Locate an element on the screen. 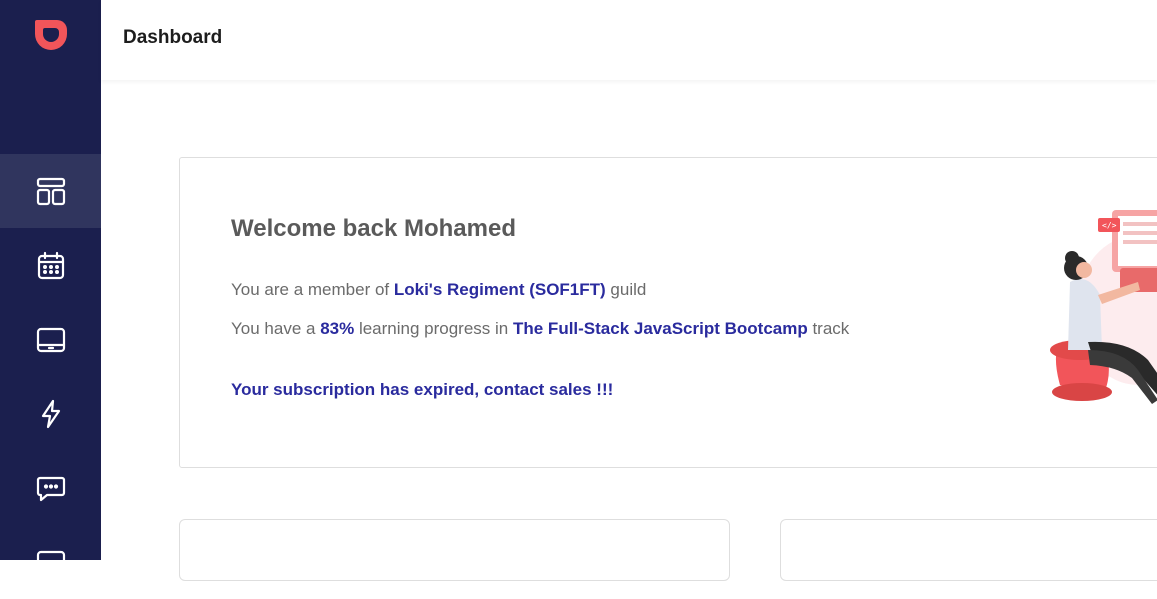 This screenshot has width=1157, height=599. sidebar-item-monitor is located at coordinates (50, 562).